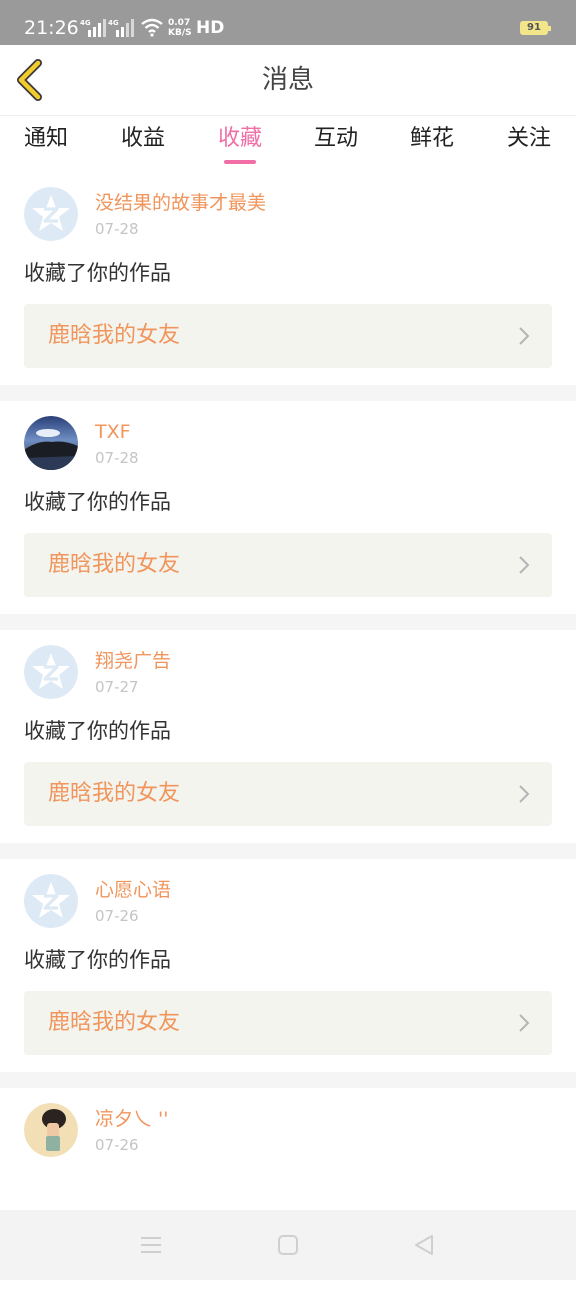 The image size is (576, 1301). I want to click on wifi-icon, so click(152, 27).